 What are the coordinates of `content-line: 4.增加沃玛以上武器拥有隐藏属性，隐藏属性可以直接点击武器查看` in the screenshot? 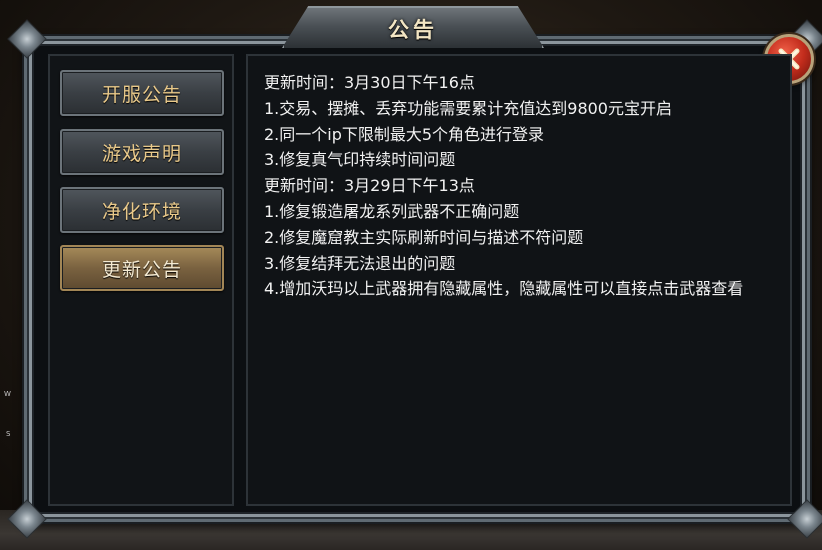 It's located at (504, 289).